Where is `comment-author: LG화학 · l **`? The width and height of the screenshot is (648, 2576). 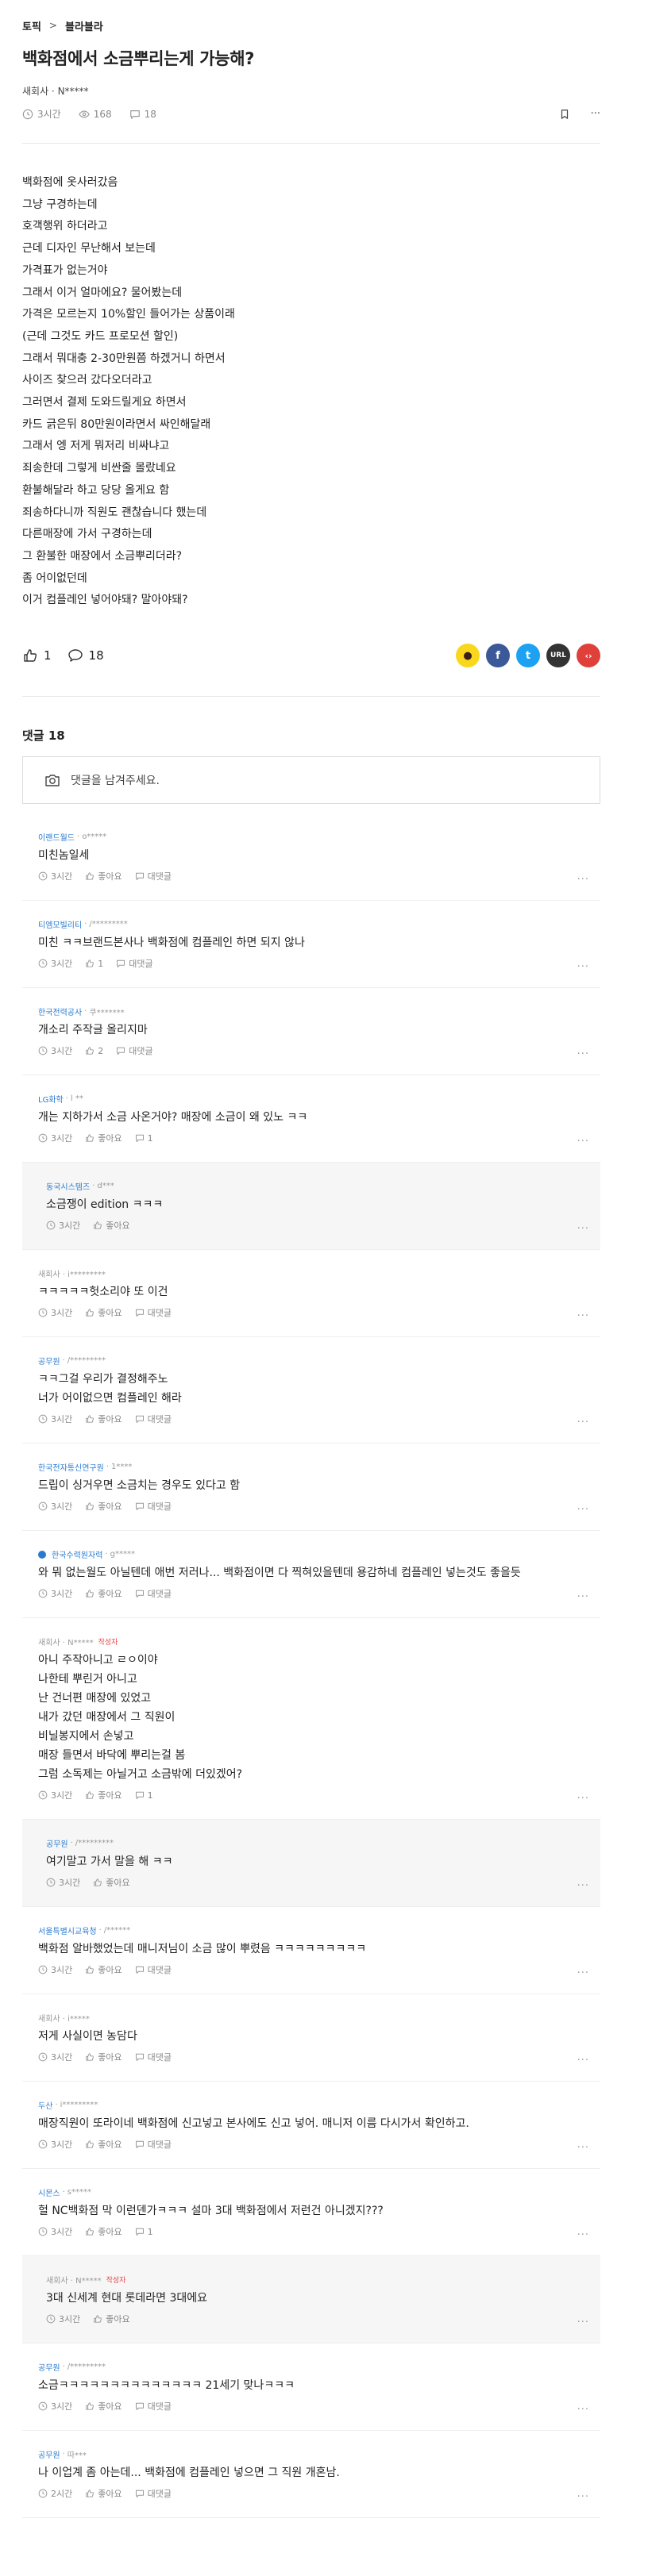
comment-author: LG화학 · l ** is located at coordinates (311, 1099).